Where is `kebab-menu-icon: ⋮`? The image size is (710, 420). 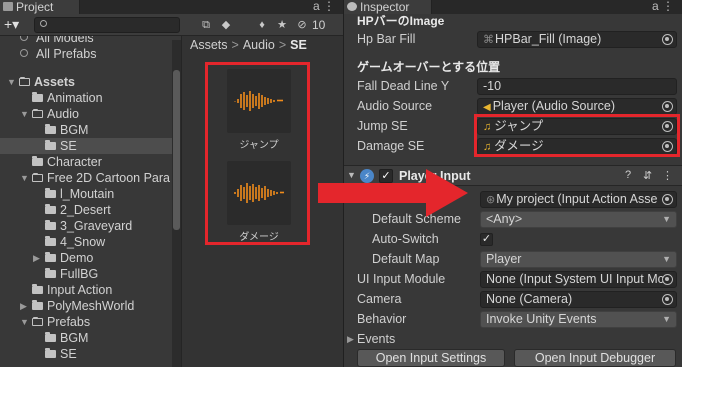
kebab-menu-icon: ⋮ is located at coordinates (667, 175).